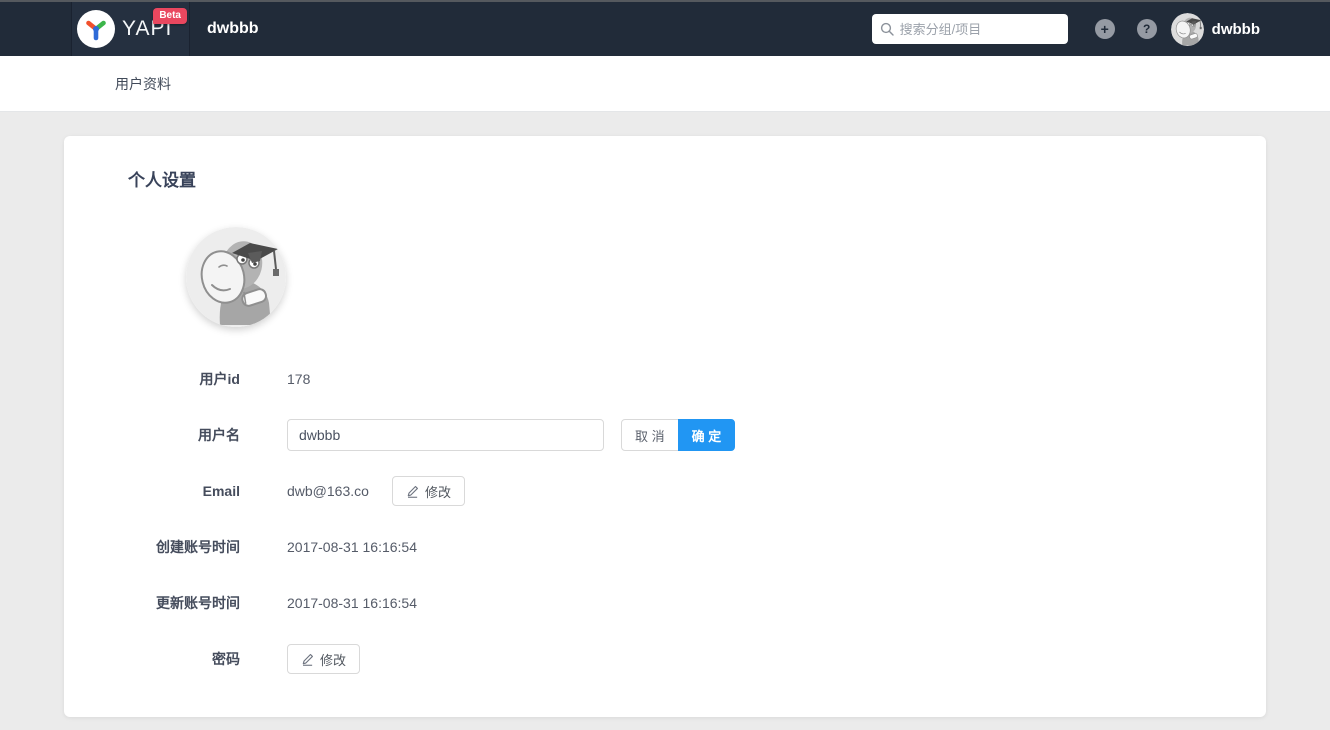  I want to click on search-input, so click(979, 29).